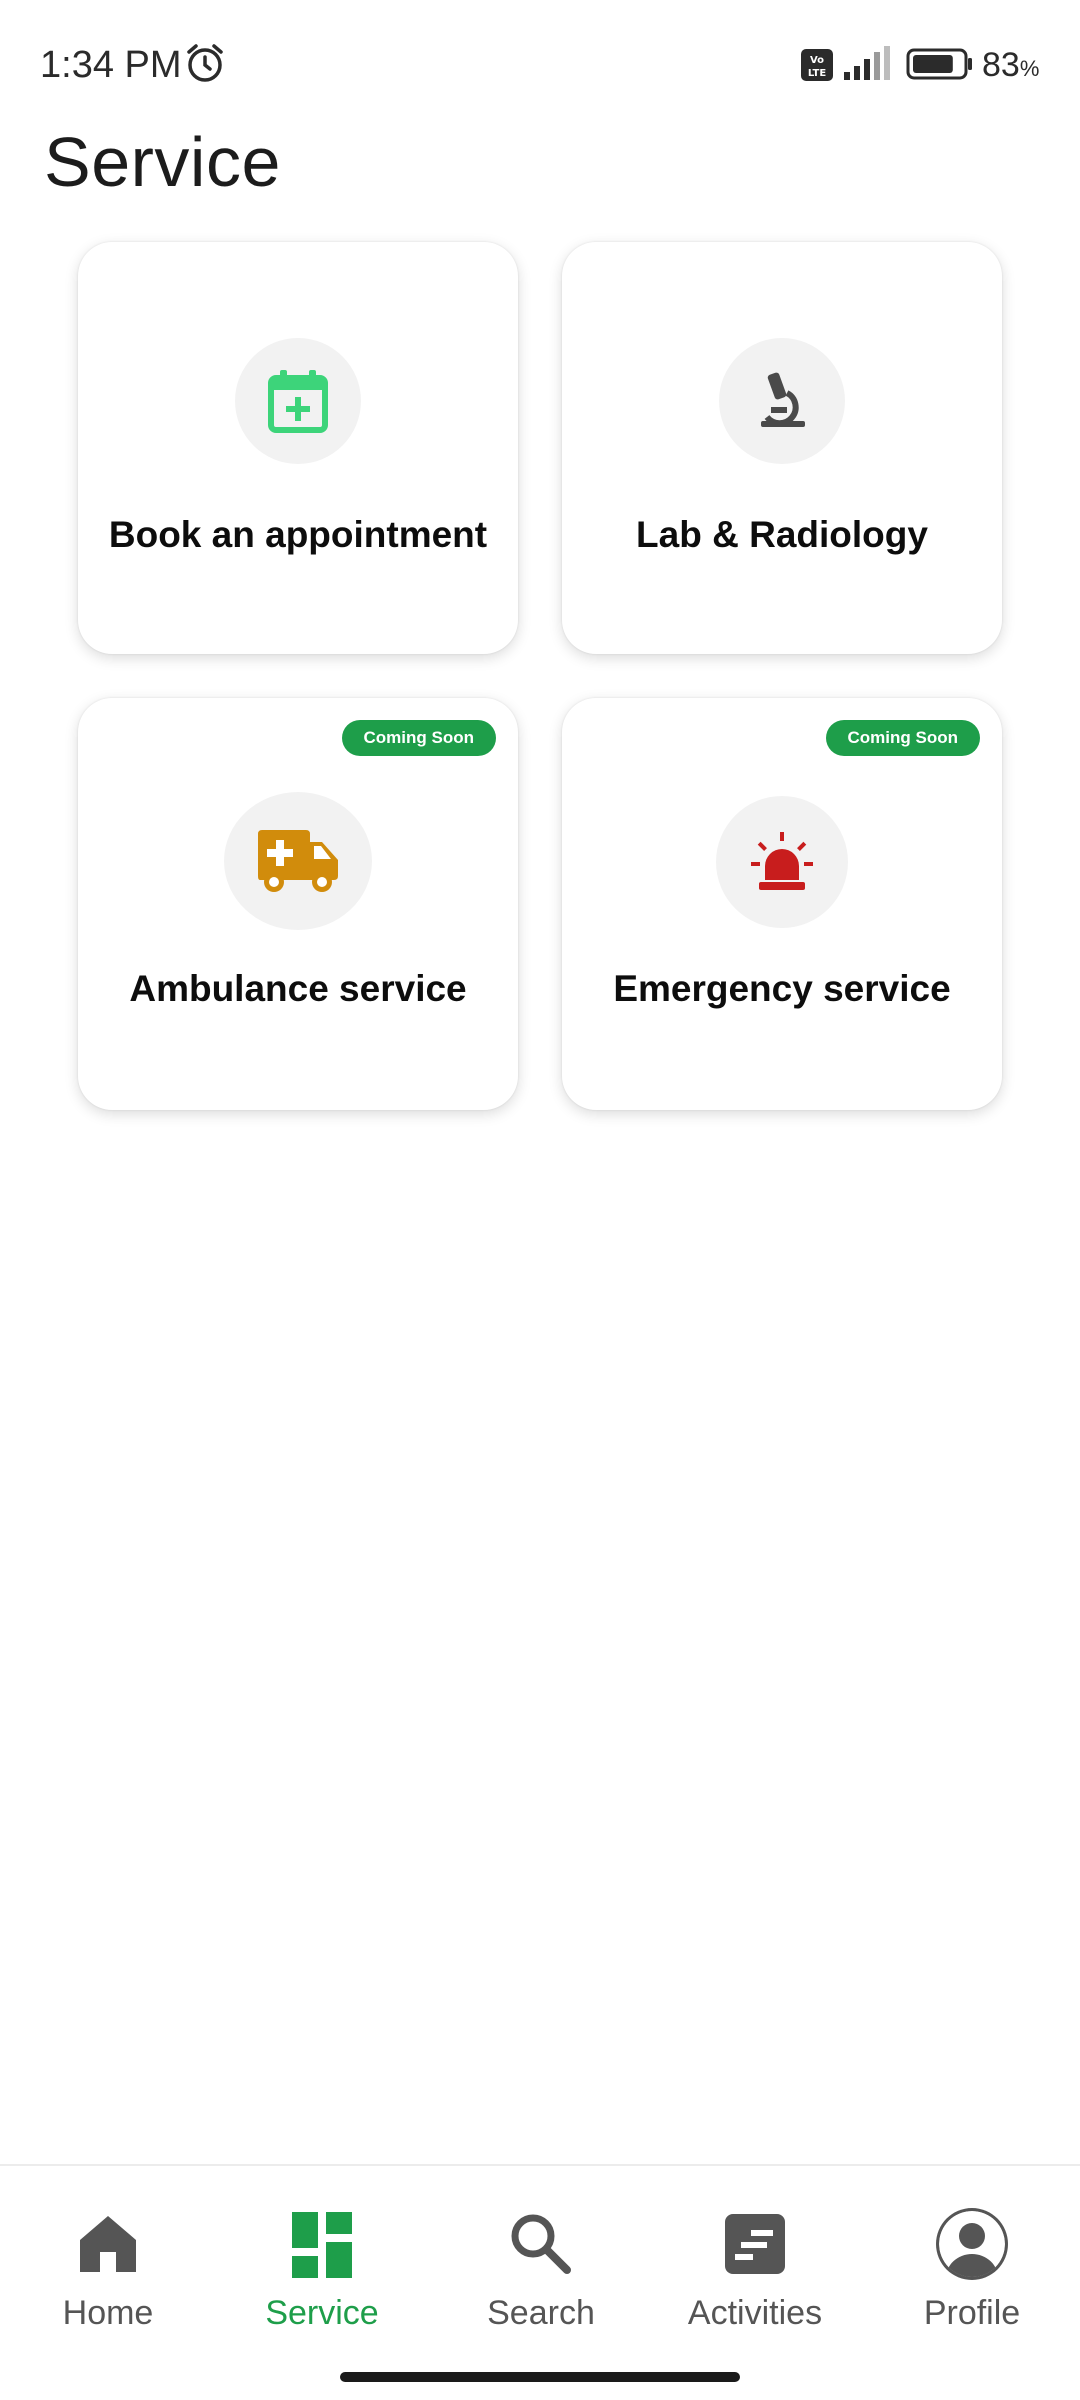 This screenshot has height=2400, width=1080. I want to click on nav-item-activities: Activities, so click(755, 2276).